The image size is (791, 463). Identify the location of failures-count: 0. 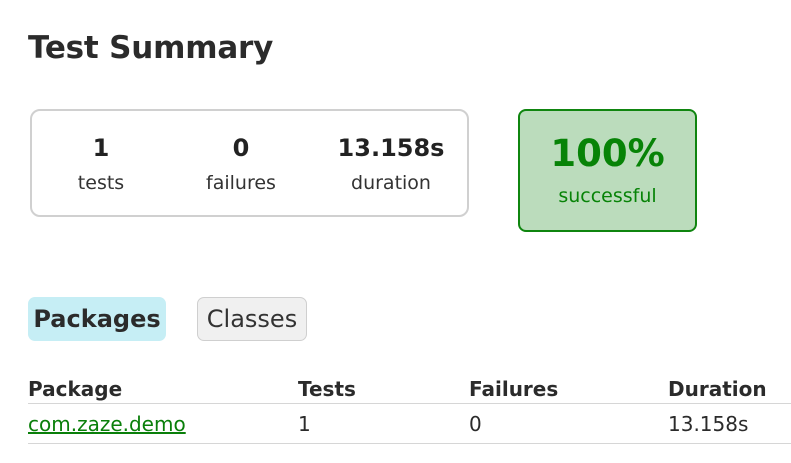
(241, 148).